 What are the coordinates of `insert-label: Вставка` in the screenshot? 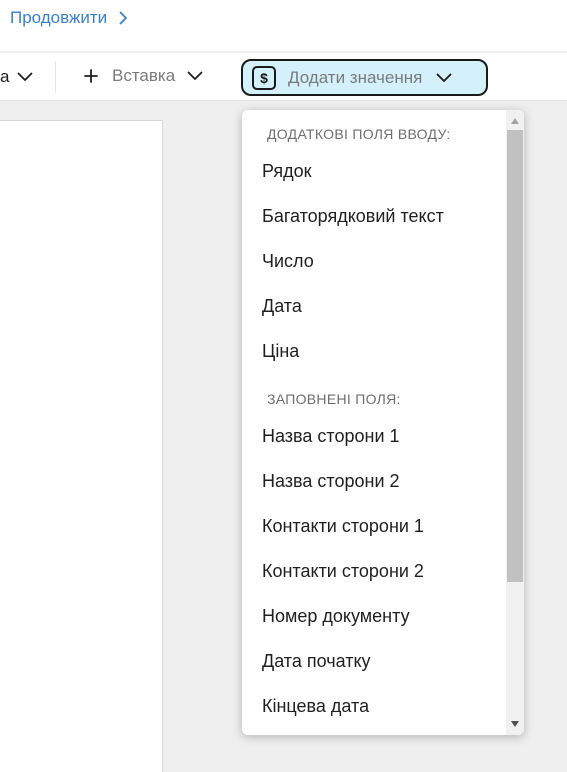 It's located at (144, 75).